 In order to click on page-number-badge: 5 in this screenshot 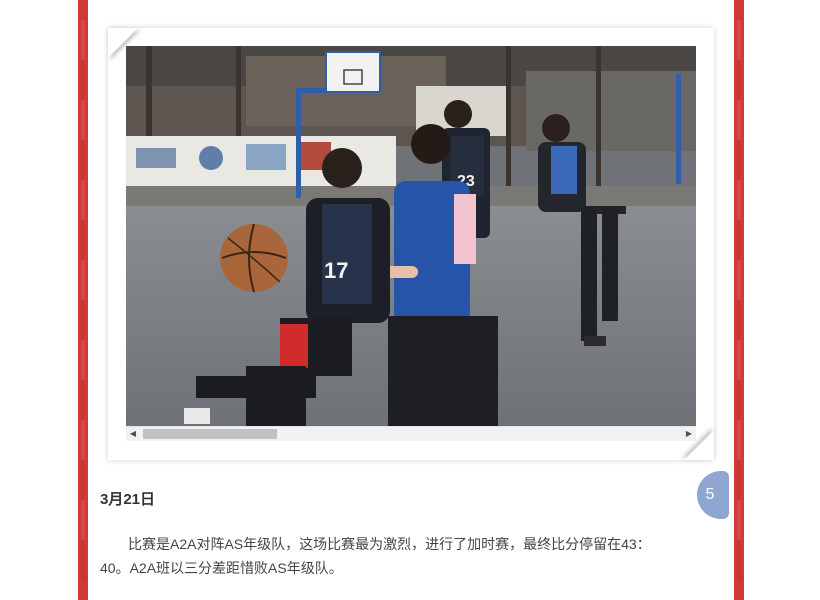, I will do `click(713, 495)`.